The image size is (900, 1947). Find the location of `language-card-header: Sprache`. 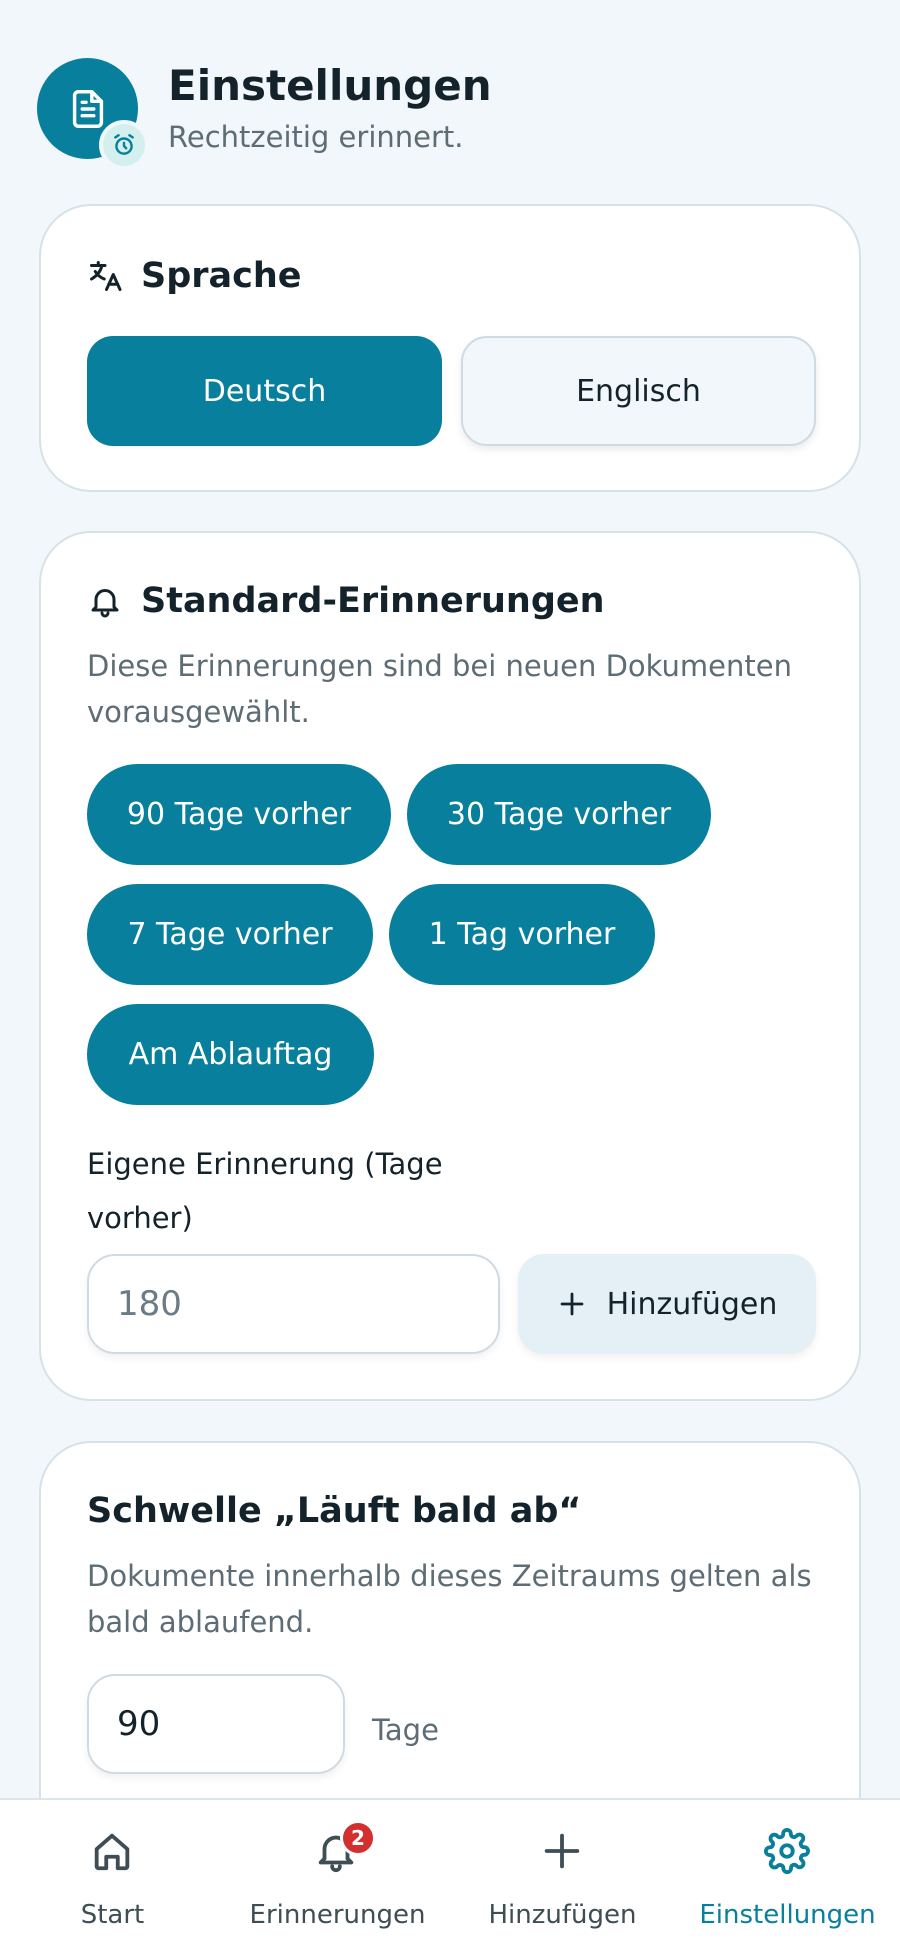

language-card-header: Sprache is located at coordinates (194, 276).